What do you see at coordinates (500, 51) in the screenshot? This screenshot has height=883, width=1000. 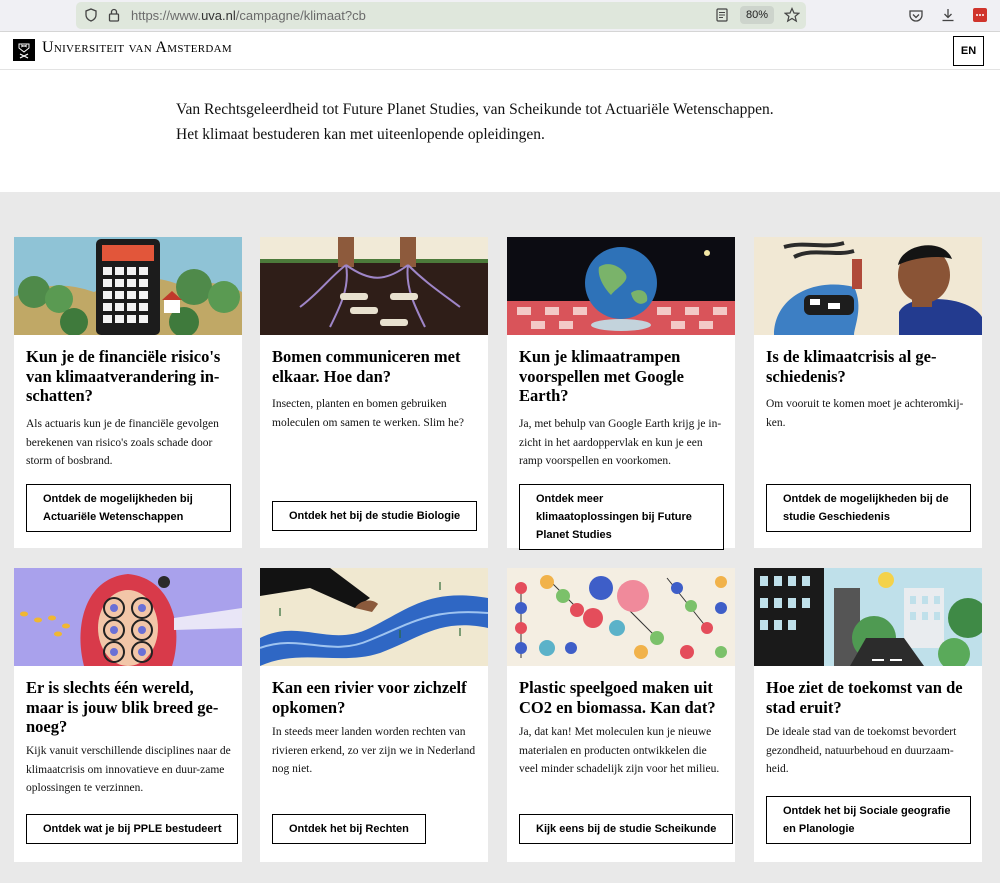 I see `site-header: Universiteit van Amsterdam EN` at bounding box center [500, 51].